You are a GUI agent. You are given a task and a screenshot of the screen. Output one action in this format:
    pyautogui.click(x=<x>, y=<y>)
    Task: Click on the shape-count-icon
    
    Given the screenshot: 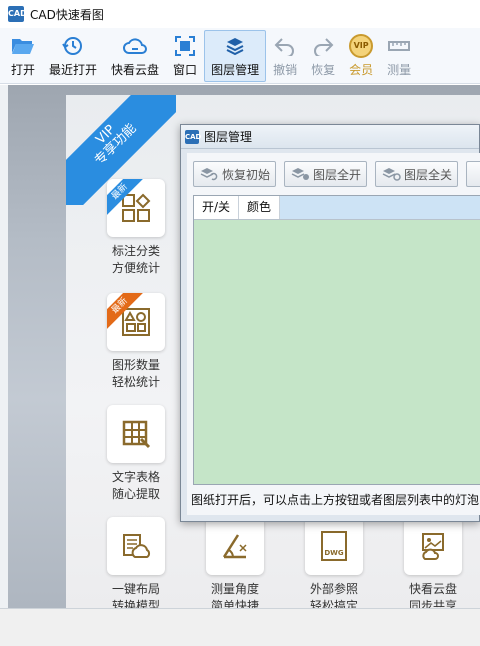 What is the action you would take?
    pyautogui.click(x=136, y=322)
    